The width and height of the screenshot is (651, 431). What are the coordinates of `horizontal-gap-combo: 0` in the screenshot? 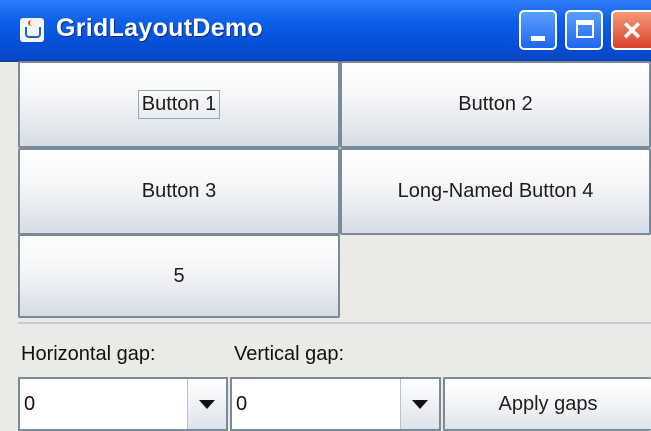 It's located at (123, 404).